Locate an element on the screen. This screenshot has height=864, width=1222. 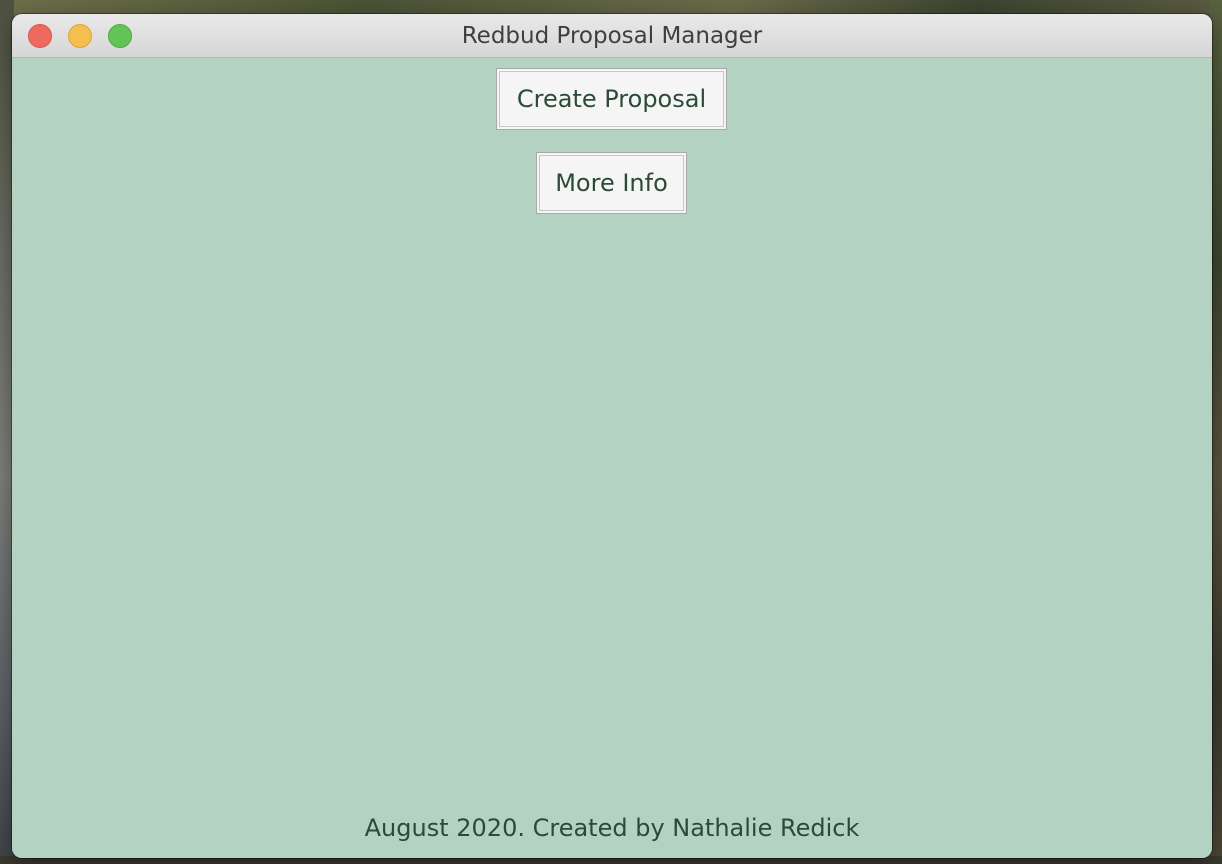
window-title: Redbud Proposal Manager is located at coordinates (612, 36).